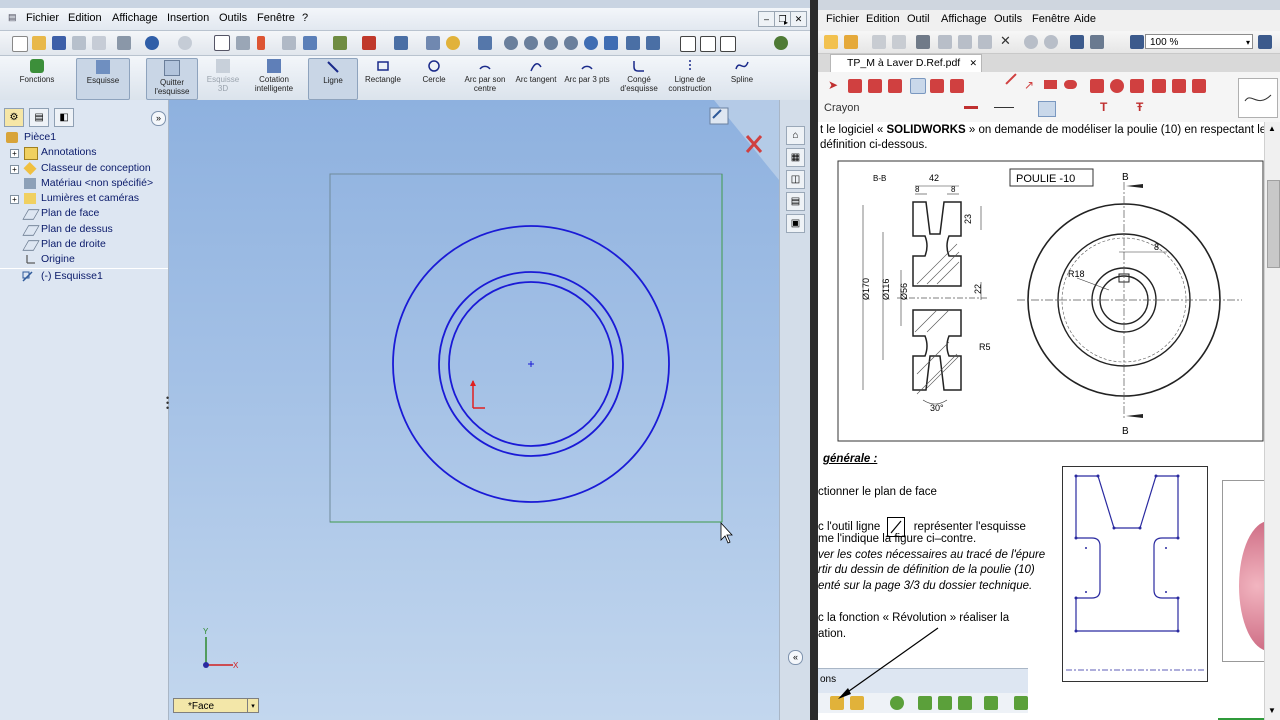  What do you see at coordinates (252, 705) in the screenshot?
I see `chevron-down-icon: ▾` at bounding box center [252, 705].